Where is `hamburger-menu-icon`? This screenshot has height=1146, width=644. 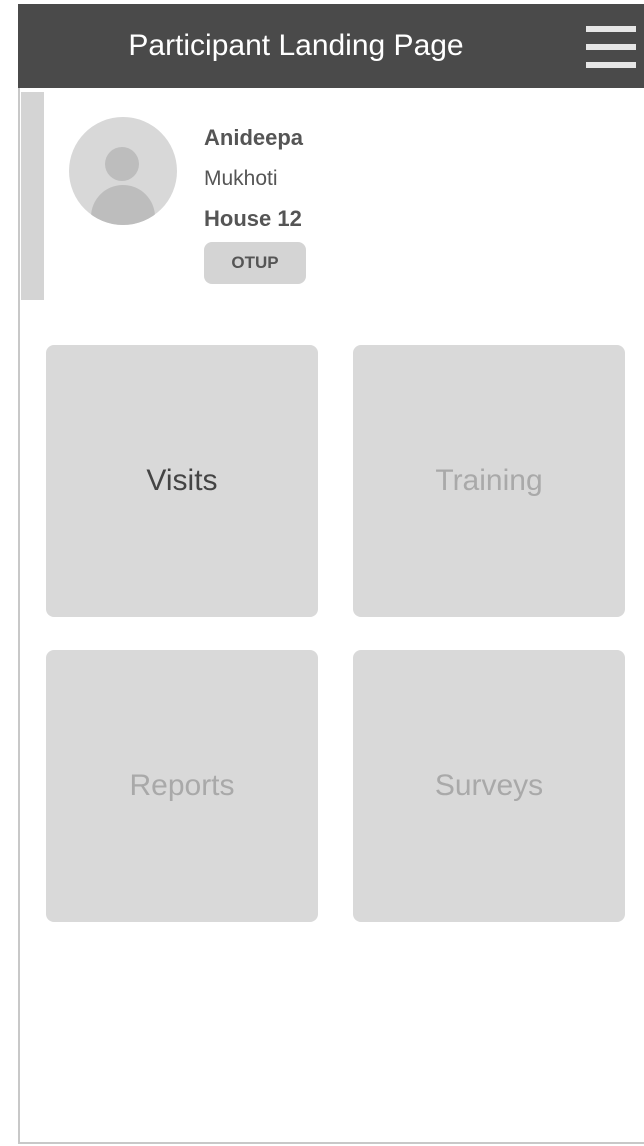
hamburger-menu-icon is located at coordinates (610, 49).